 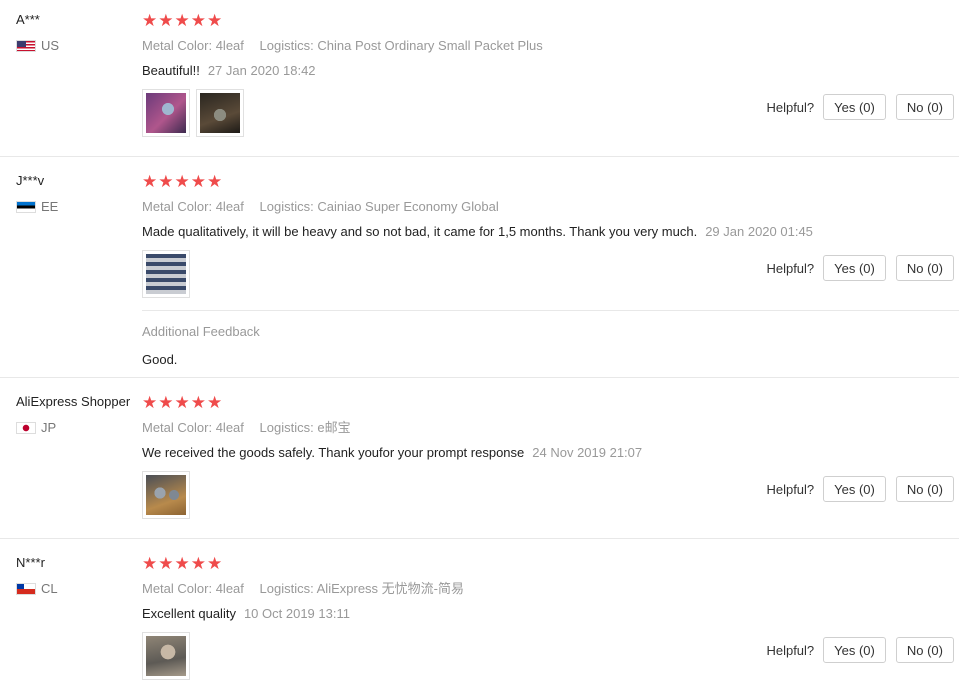 What do you see at coordinates (37, 575) in the screenshot?
I see `reviewer-info: N***r CL` at bounding box center [37, 575].